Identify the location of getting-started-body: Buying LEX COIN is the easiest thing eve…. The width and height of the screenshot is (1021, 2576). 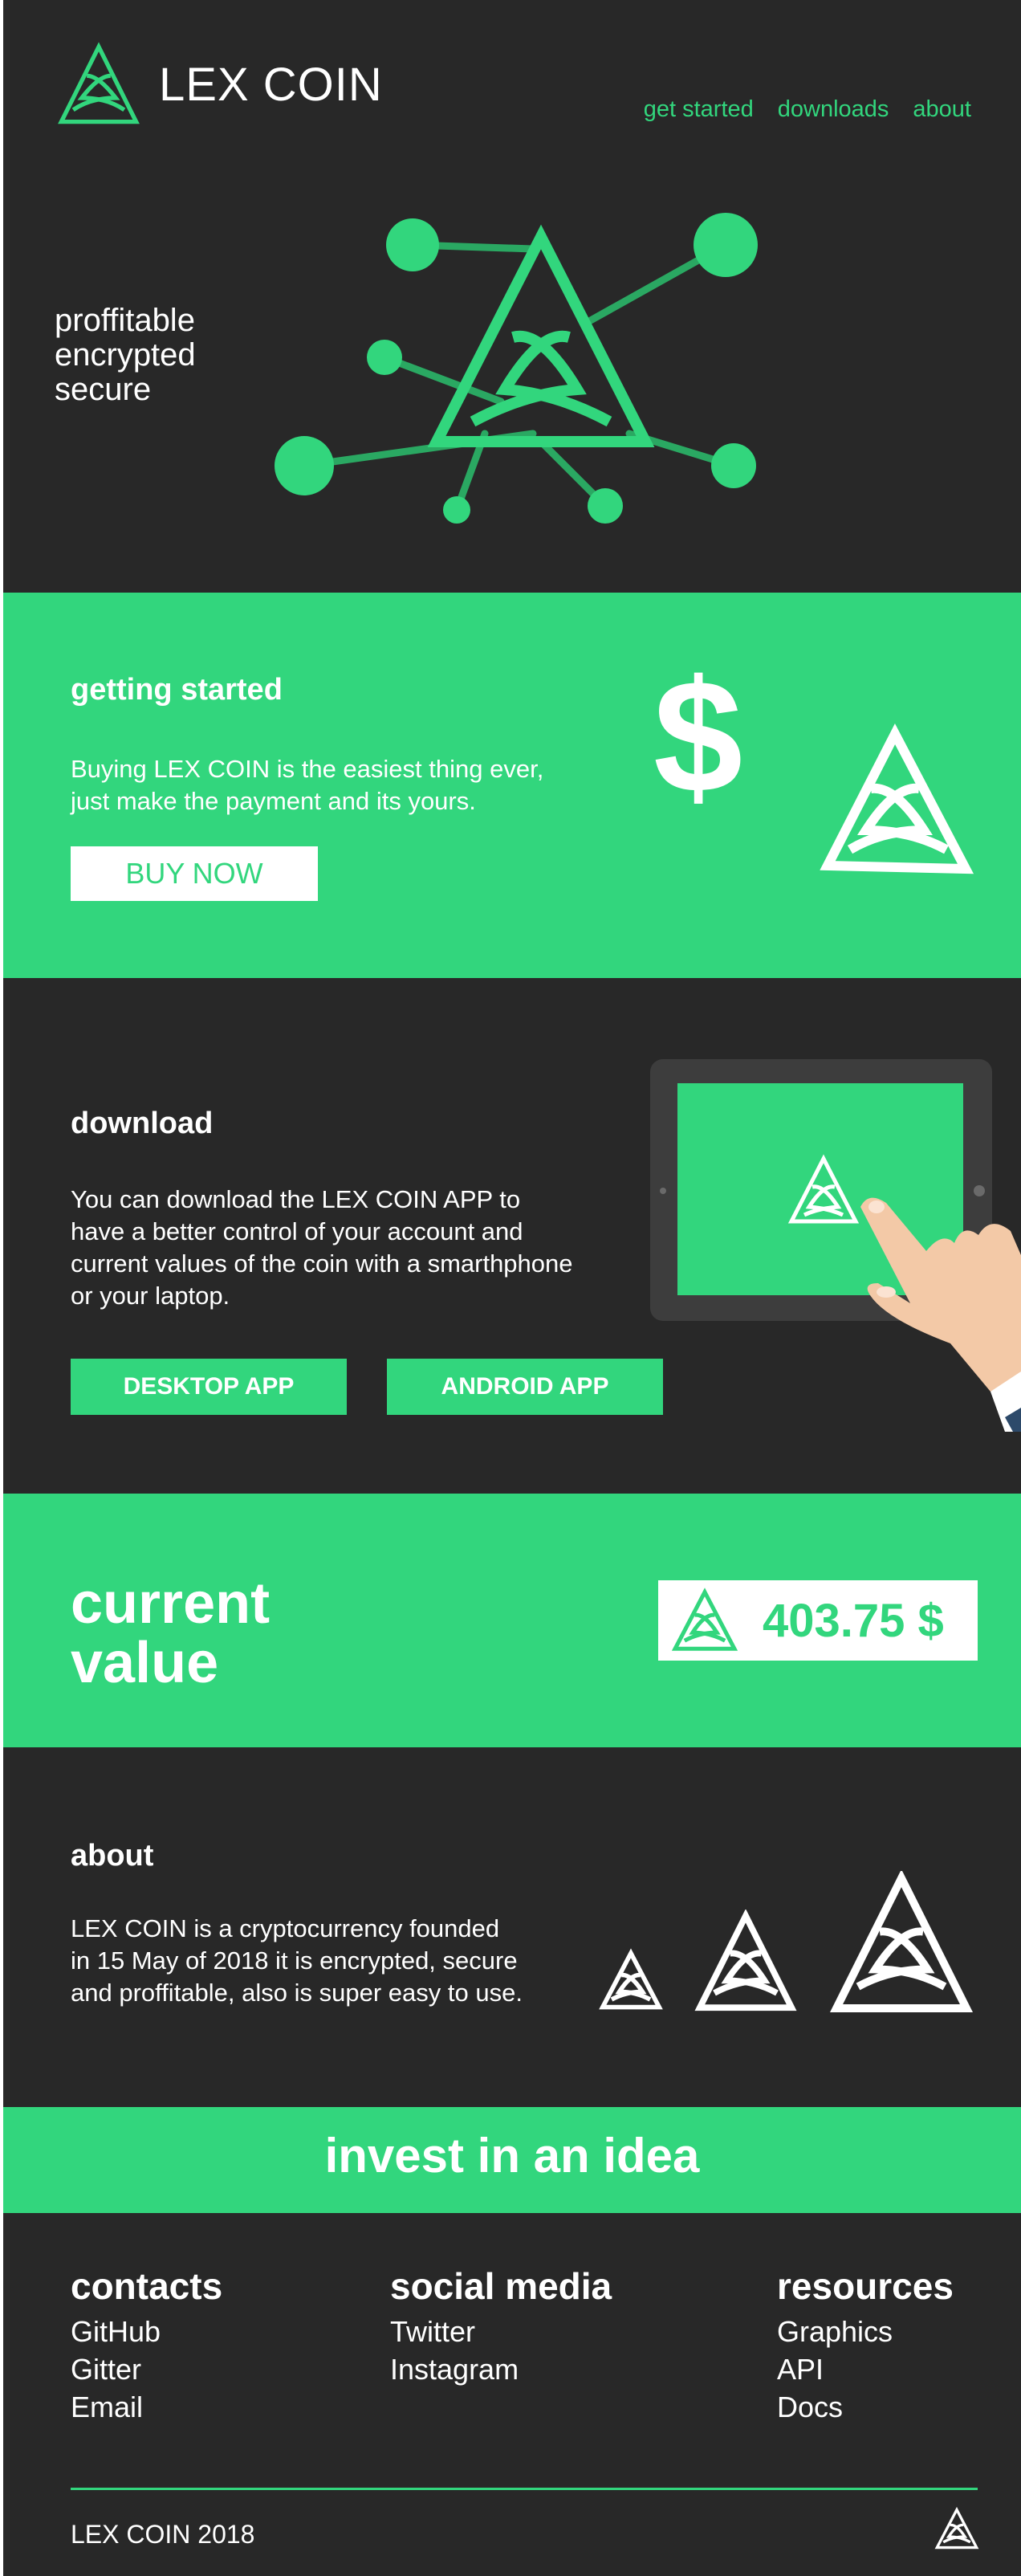
(307, 785).